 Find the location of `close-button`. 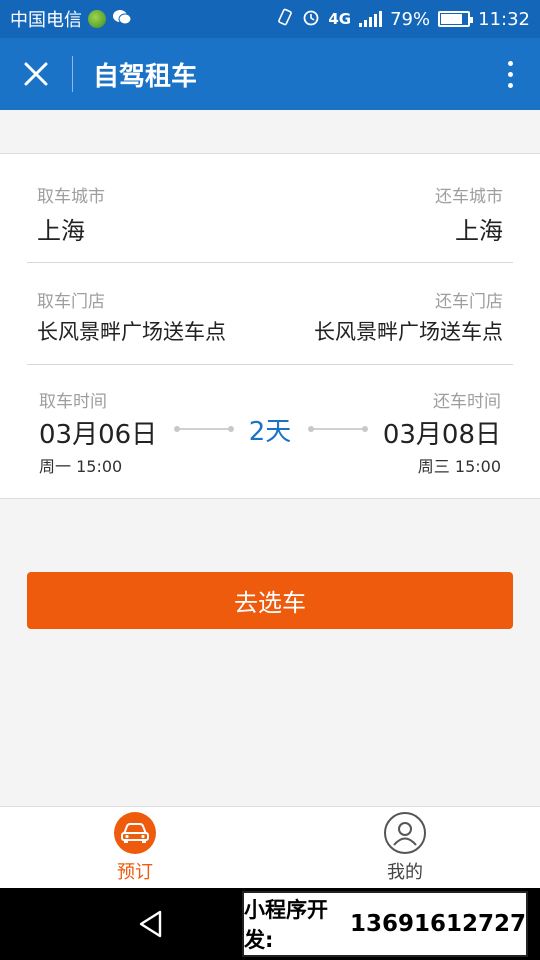

close-button is located at coordinates (36, 74).